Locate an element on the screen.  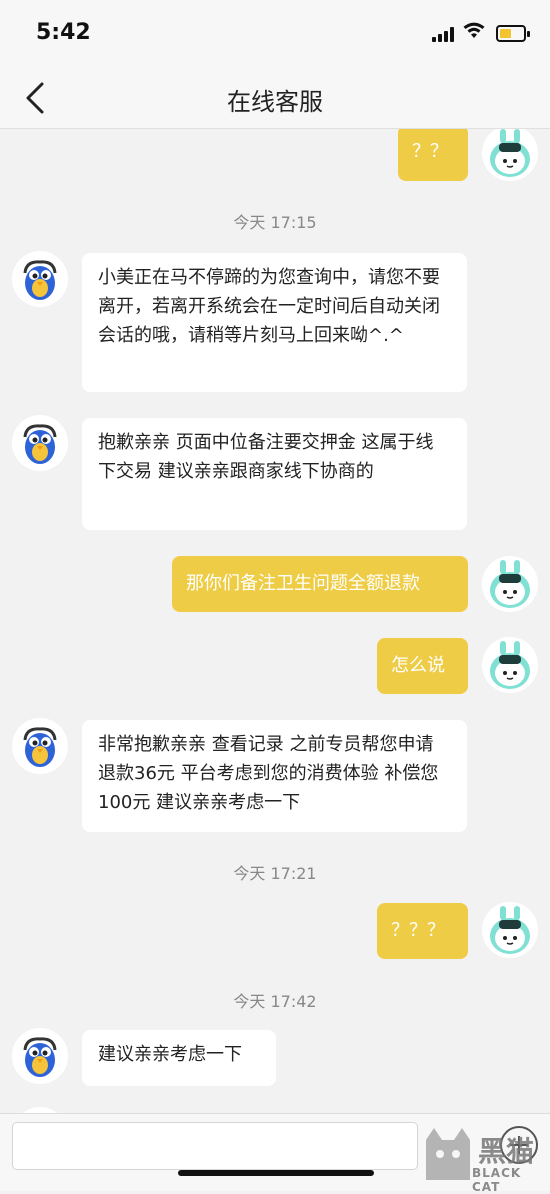
home-indicator is located at coordinates (276, 1173).